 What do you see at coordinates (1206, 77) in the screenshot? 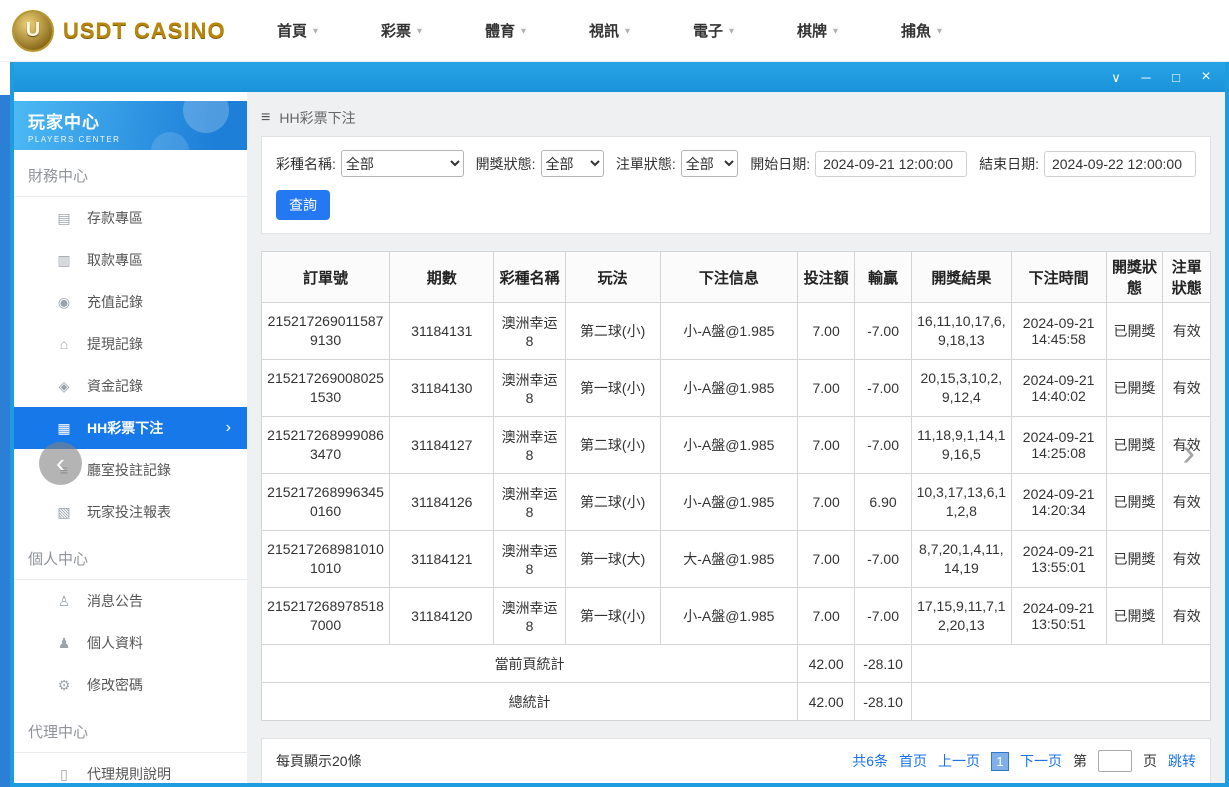
I see `window-close-button: ×` at bounding box center [1206, 77].